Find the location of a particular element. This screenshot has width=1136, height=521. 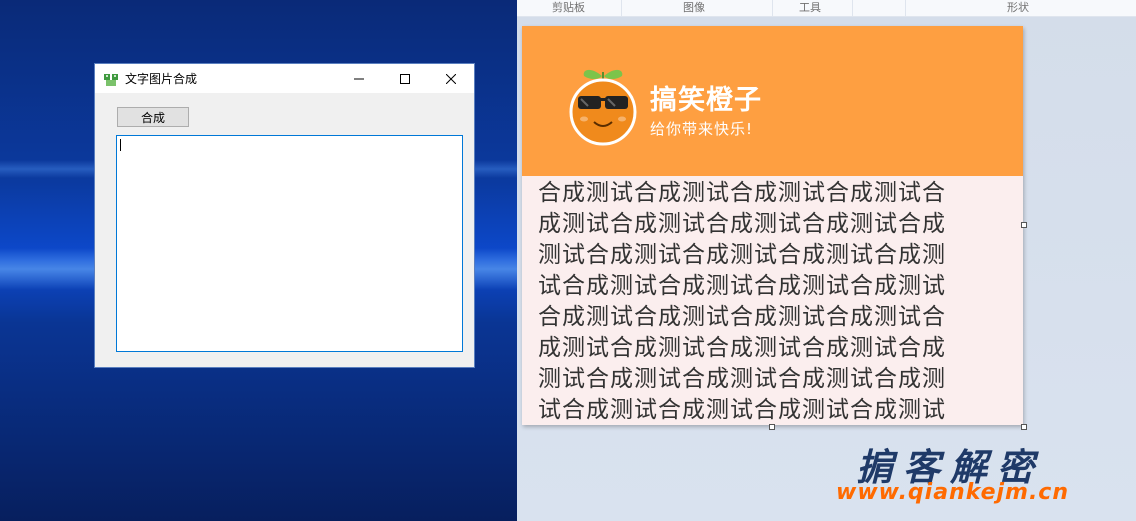

minimize-button is located at coordinates (359, 78).